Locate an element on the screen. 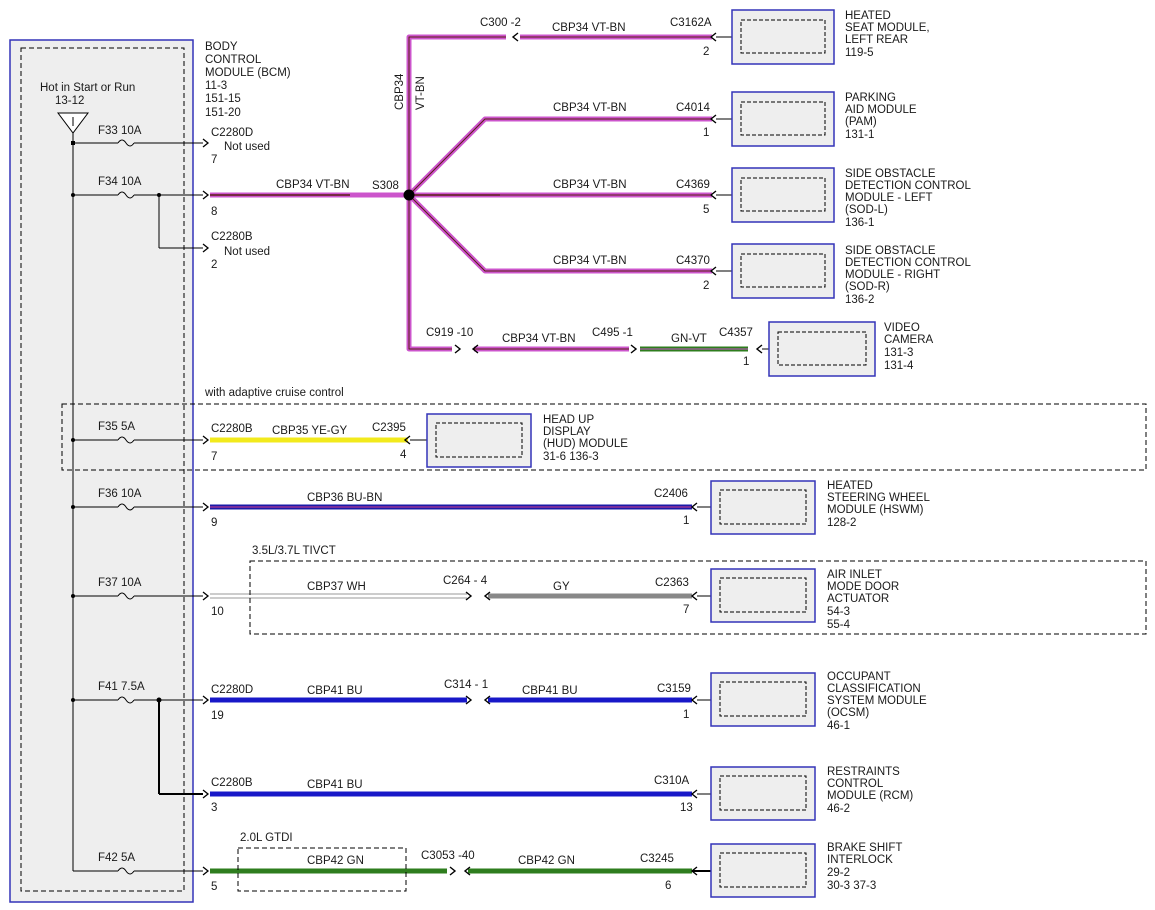 Image resolution: width=1155 pixels, height=910 pixels. svg-text: 119-5 is located at coordinates (859, 53).